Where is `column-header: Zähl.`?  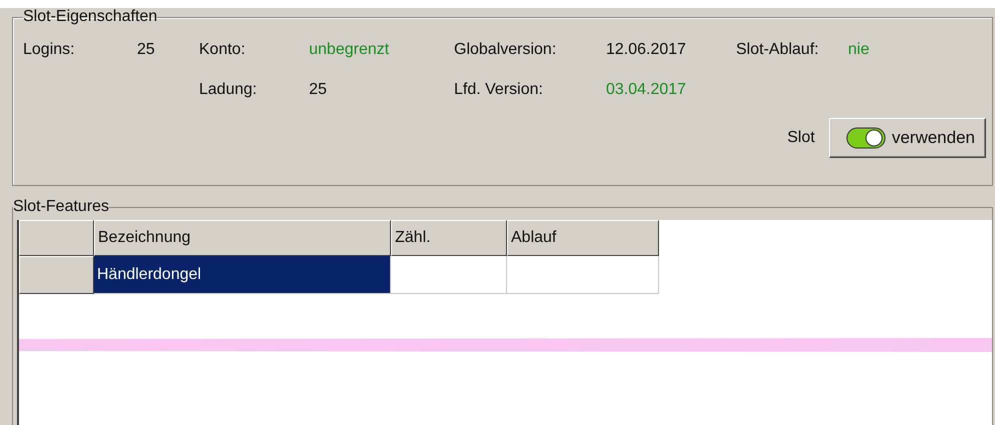 column-header: Zähl. is located at coordinates (449, 238).